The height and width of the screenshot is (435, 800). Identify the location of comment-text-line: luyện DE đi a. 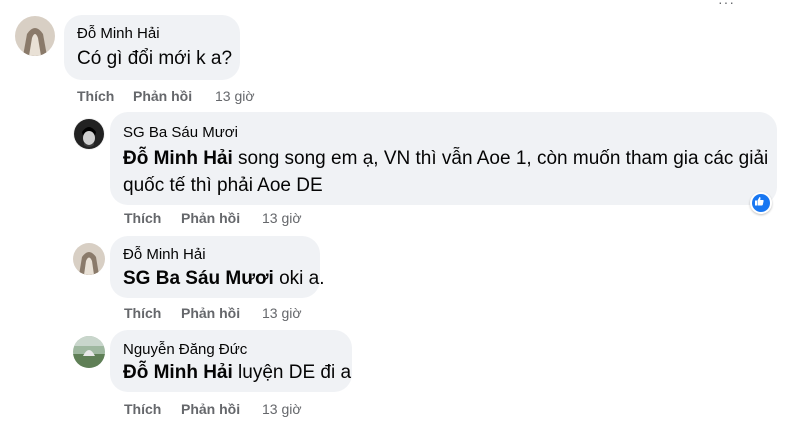
(292, 372).